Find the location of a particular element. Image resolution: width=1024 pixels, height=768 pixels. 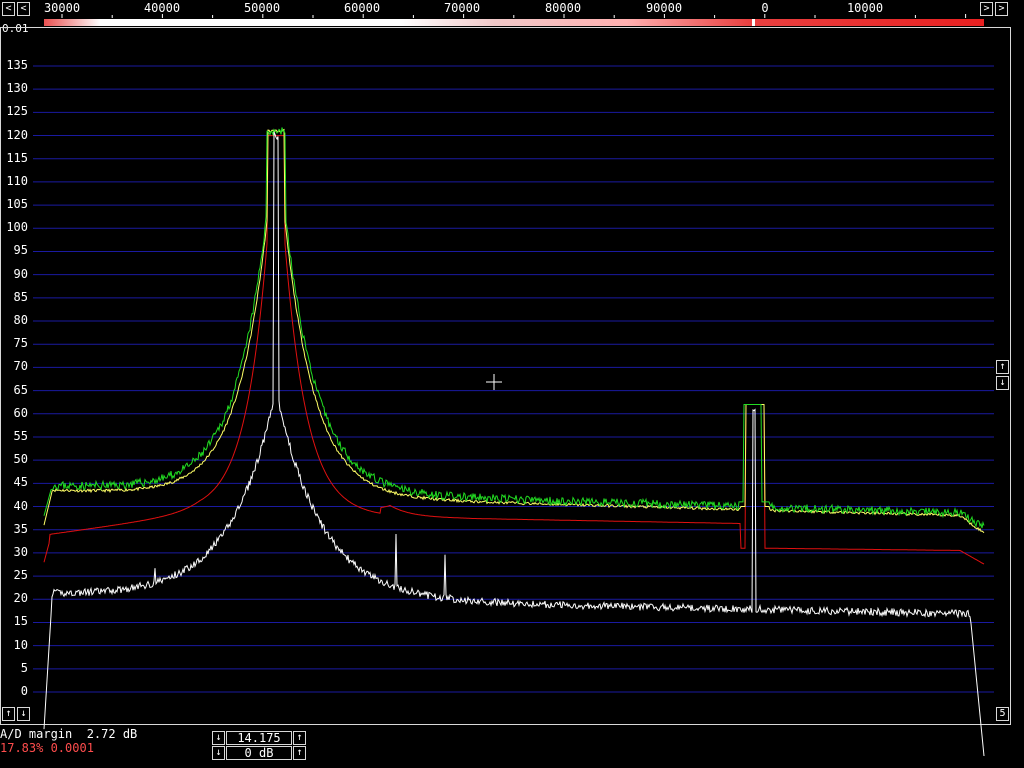

y-axis-label: 100 is located at coordinates (17, 227).